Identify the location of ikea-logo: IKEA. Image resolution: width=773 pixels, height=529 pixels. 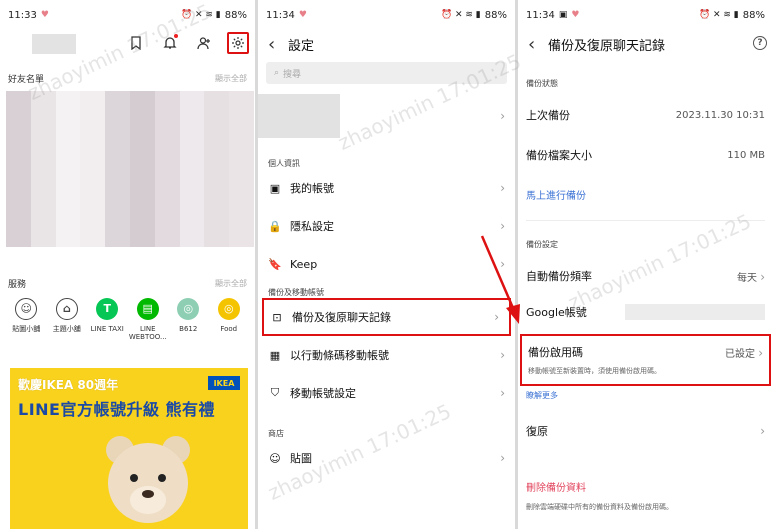
(224, 383).